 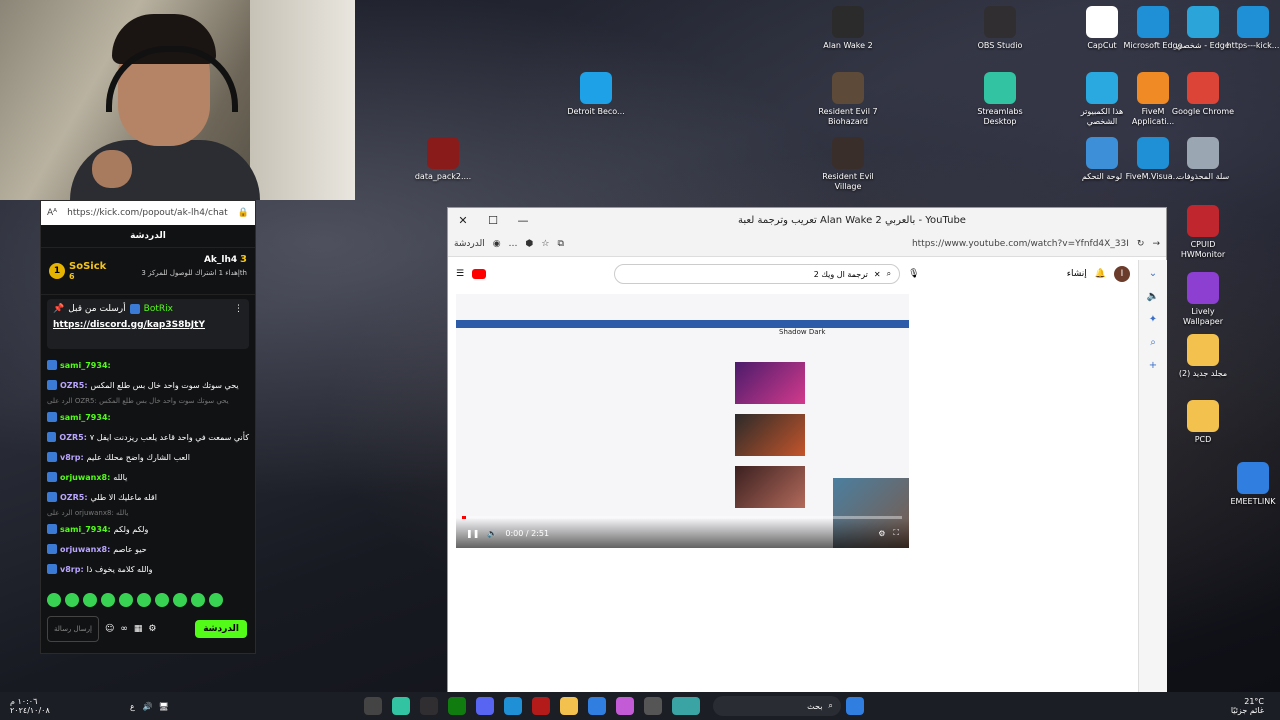 I want to click on chat-message: orjuwanx8: يالله, so click(x=148, y=477).